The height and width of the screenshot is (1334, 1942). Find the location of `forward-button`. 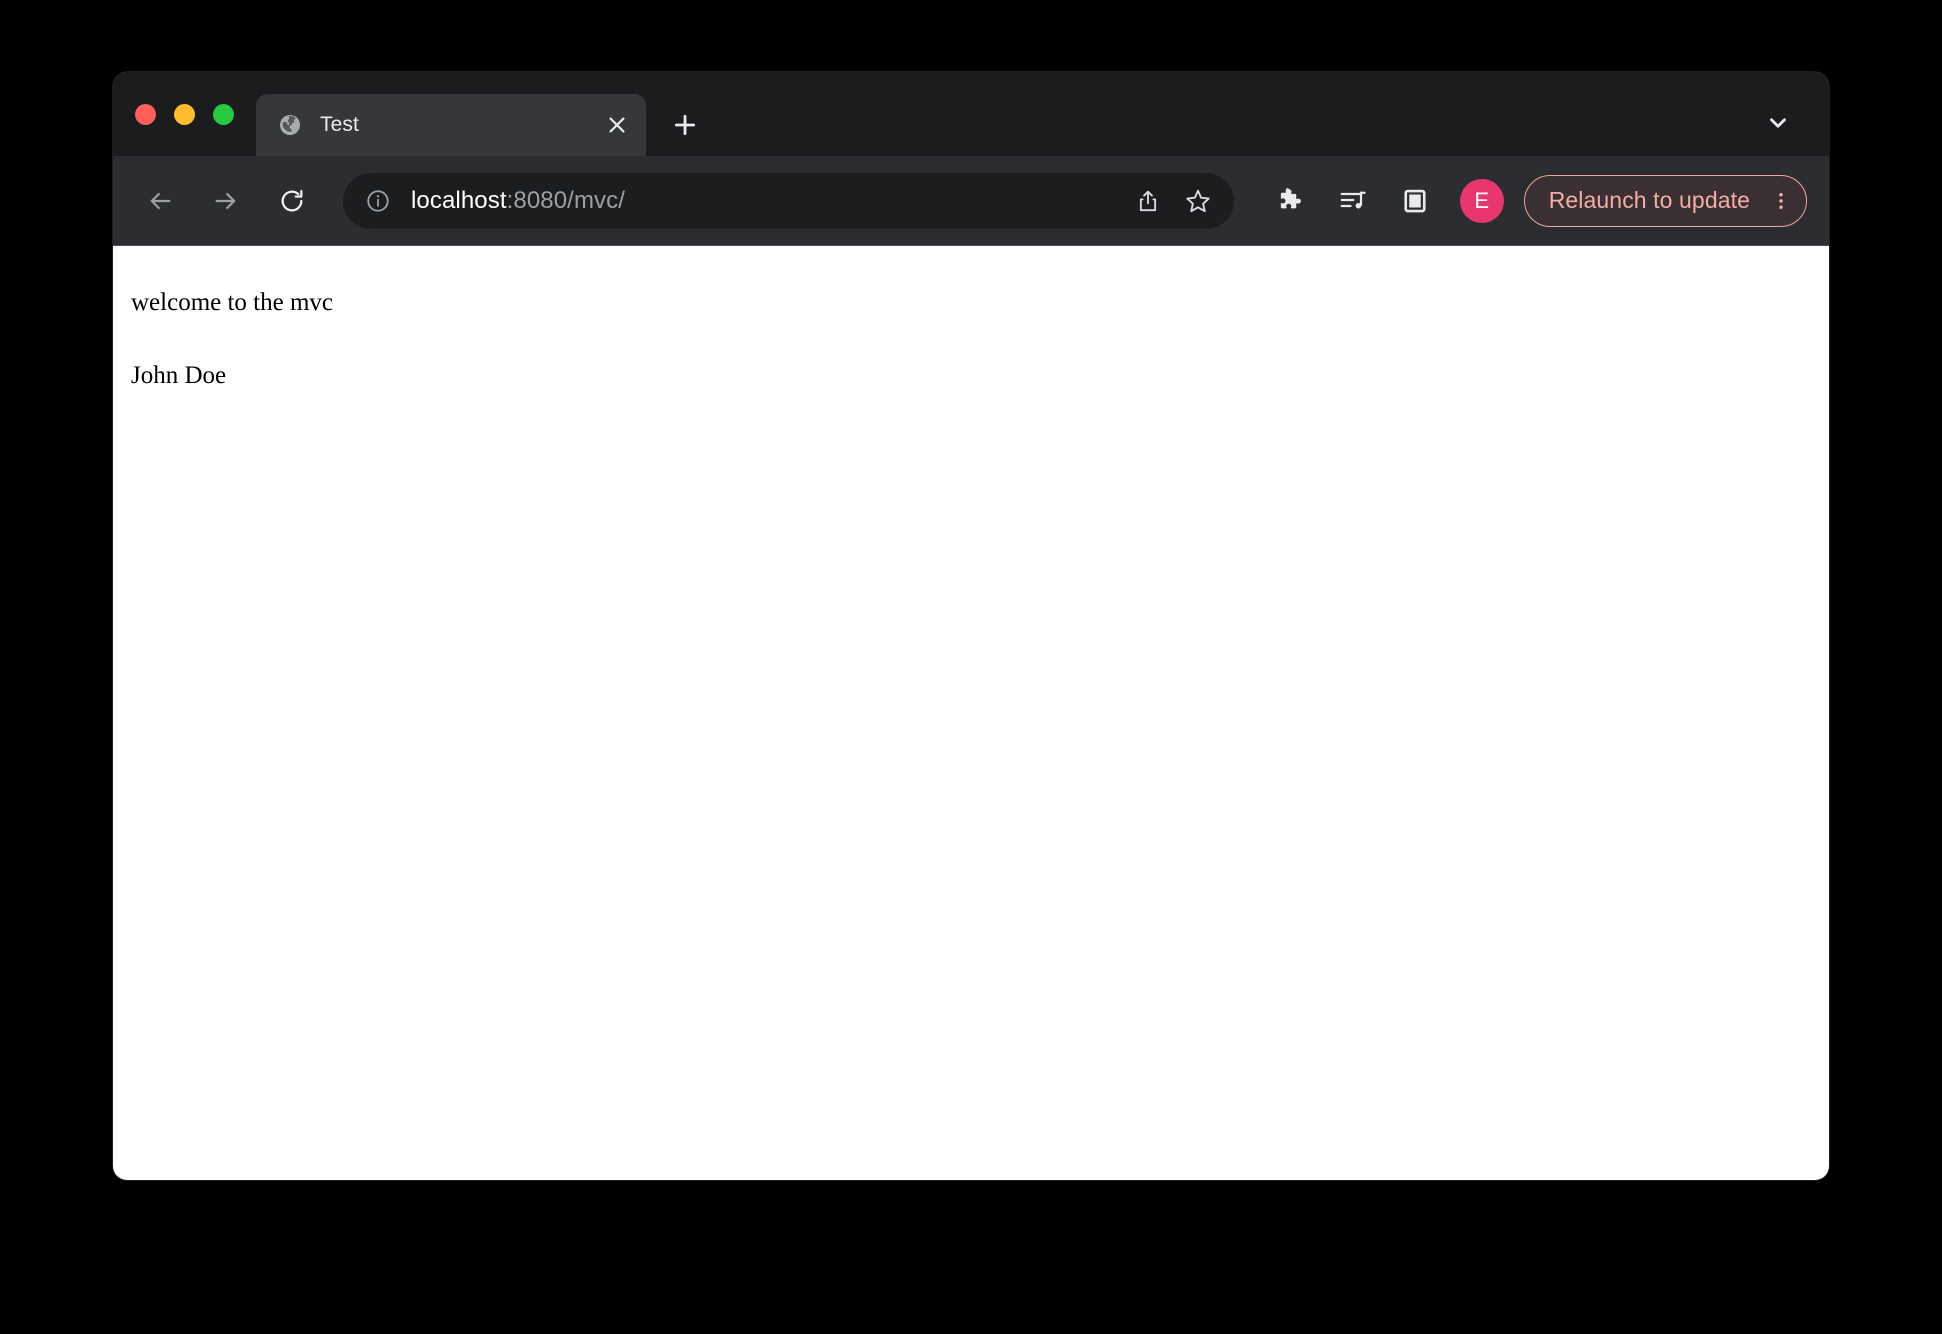

forward-button is located at coordinates (226, 201).